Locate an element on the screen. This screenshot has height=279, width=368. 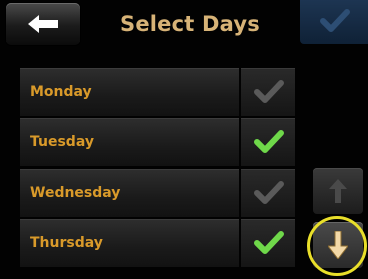
day-row-monday: Monday is located at coordinates (129, 92).